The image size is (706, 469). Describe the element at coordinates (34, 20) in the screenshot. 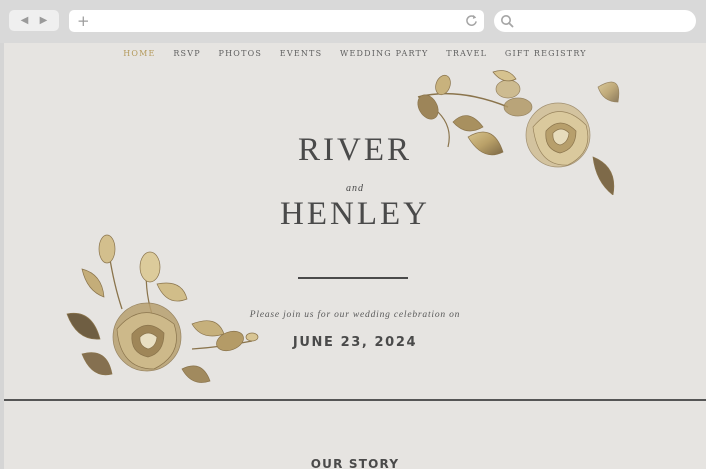

I see `history-buttons: ◀ ▶` at that location.